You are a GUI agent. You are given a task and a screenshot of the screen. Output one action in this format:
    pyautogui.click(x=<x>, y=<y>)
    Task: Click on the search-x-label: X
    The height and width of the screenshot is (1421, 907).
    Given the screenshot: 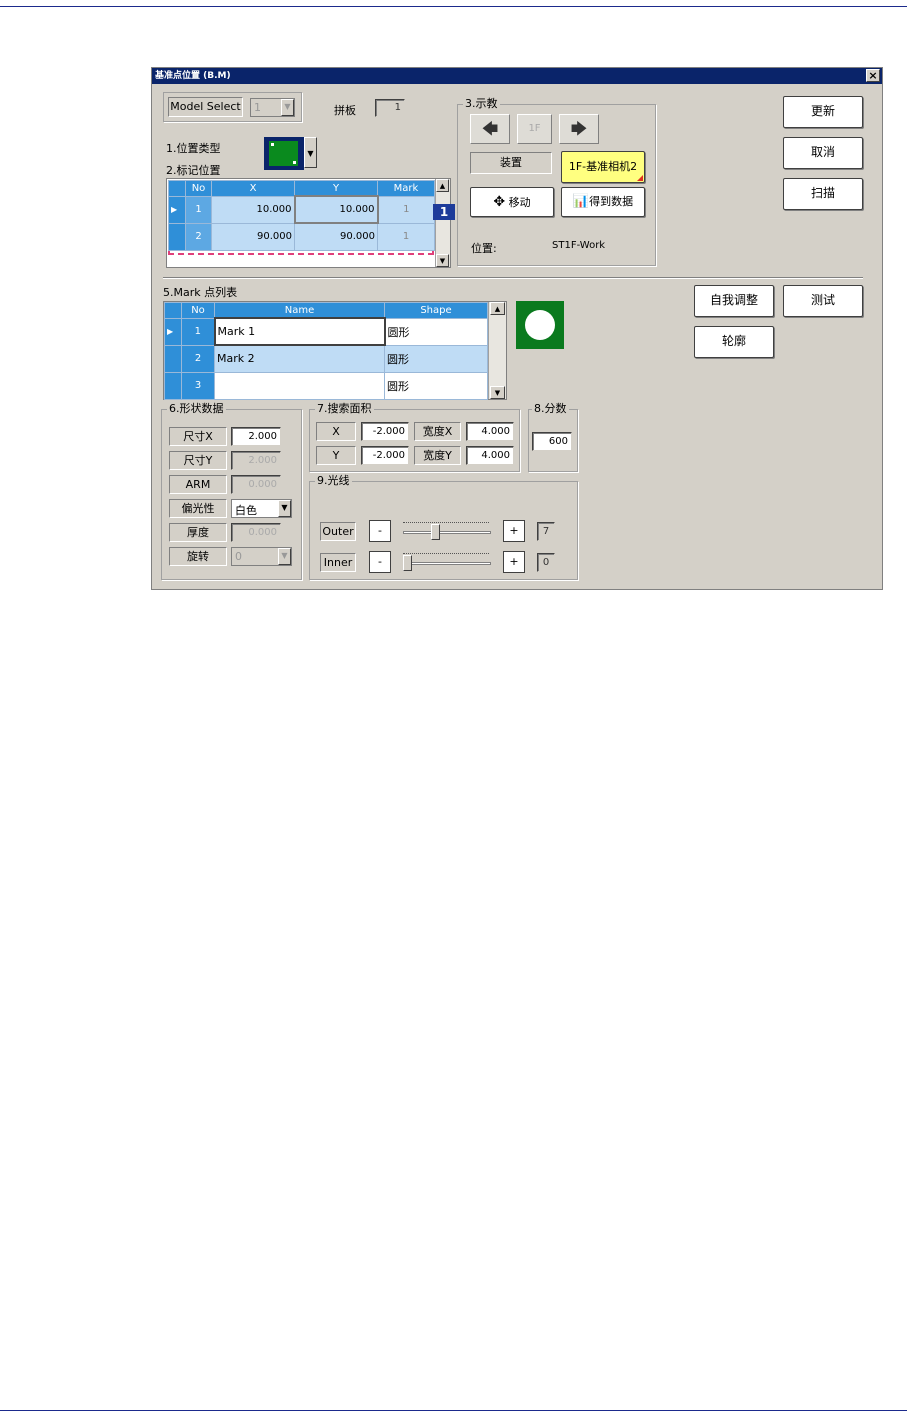 What is the action you would take?
    pyautogui.click(x=336, y=431)
    